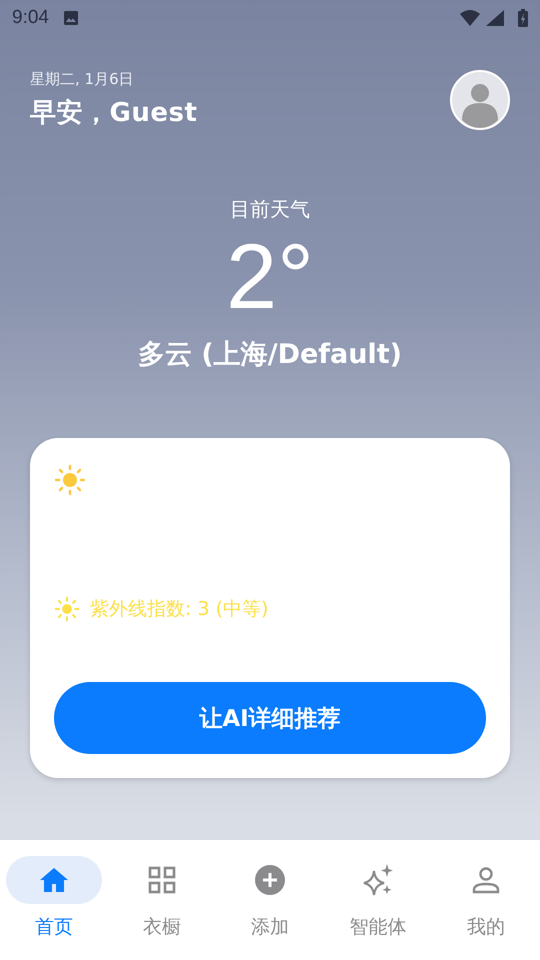 Image resolution: width=540 pixels, height=960 pixels. Describe the element at coordinates (82, 79) in the screenshot. I see `date-text: 星期二, 1月6日` at that location.